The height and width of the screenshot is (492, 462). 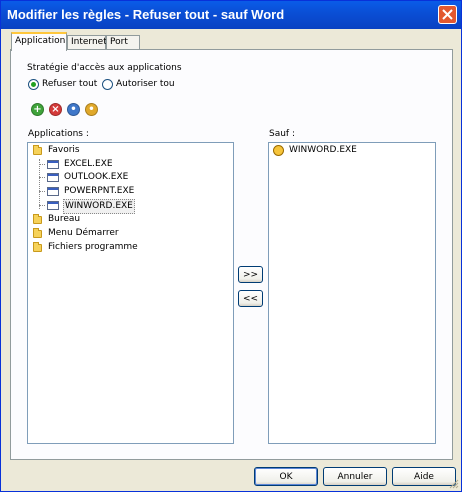 I want to click on edit-icon: •, so click(x=73, y=109).